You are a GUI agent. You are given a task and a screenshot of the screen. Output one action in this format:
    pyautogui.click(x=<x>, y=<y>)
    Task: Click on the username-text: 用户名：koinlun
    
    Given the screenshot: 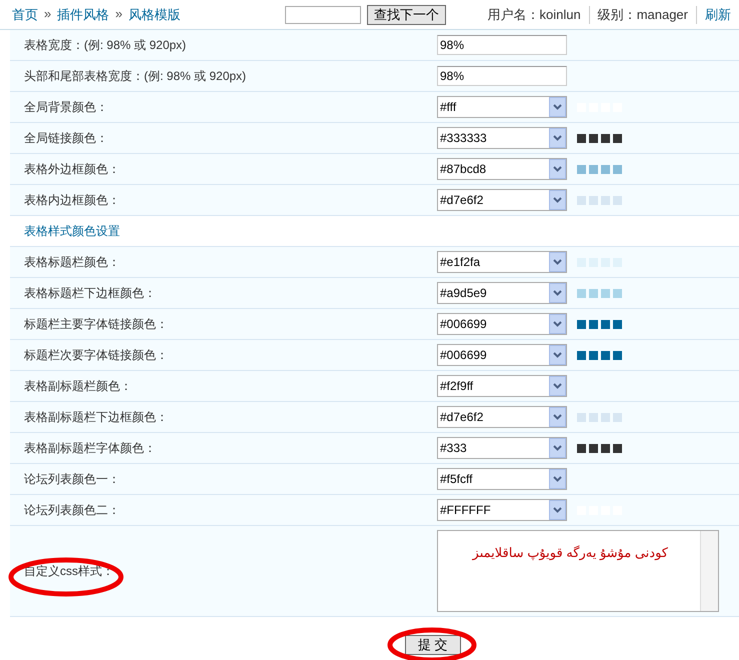 What is the action you would take?
    pyautogui.click(x=534, y=15)
    